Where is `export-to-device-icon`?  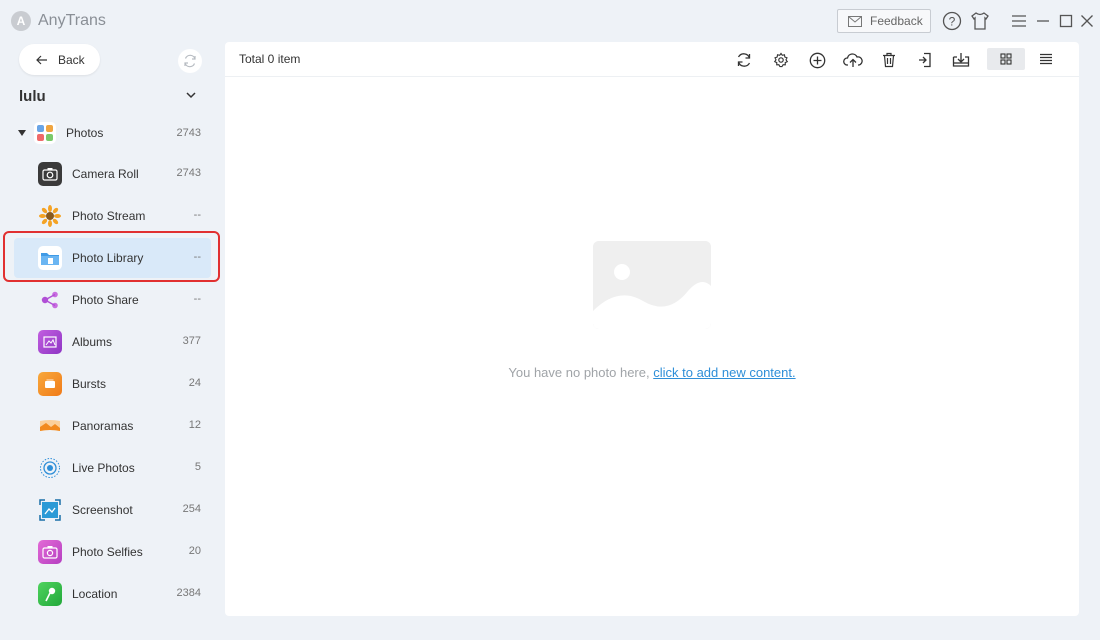 export-to-device-icon is located at coordinates (961, 60).